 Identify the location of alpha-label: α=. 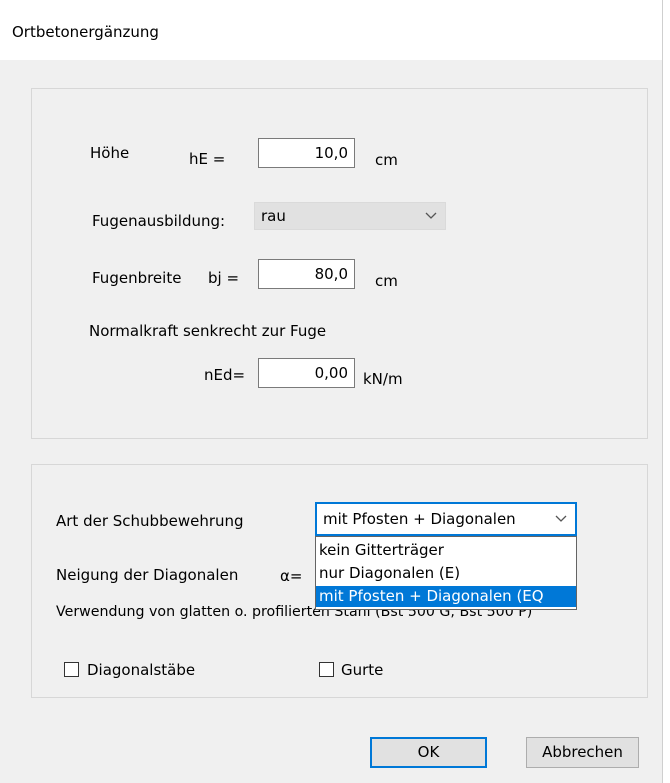
(291, 576).